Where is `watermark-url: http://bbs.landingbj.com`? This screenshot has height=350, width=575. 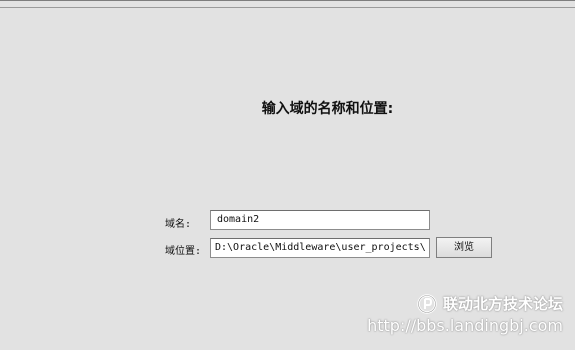 watermark-url: http://bbs.landingbj.com is located at coordinates (465, 325).